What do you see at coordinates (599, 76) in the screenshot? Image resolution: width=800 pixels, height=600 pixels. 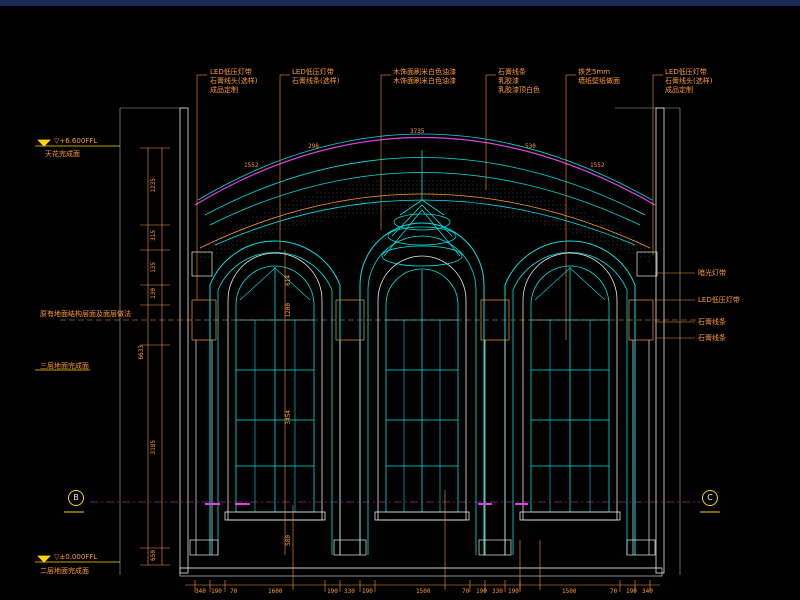 I see `annotation-top-5: 铁艺5mm 墙纸壁纸做面` at bounding box center [599, 76].